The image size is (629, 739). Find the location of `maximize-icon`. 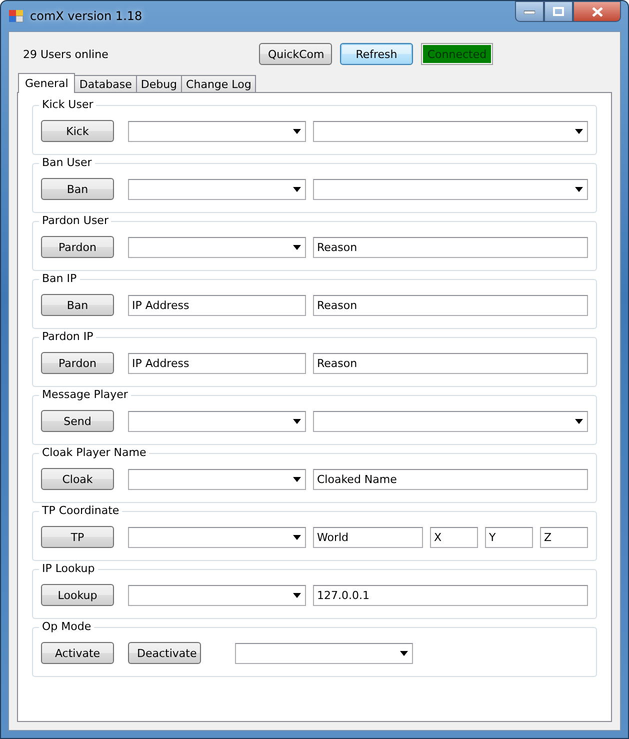

maximize-icon is located at coordinates (558, 11).